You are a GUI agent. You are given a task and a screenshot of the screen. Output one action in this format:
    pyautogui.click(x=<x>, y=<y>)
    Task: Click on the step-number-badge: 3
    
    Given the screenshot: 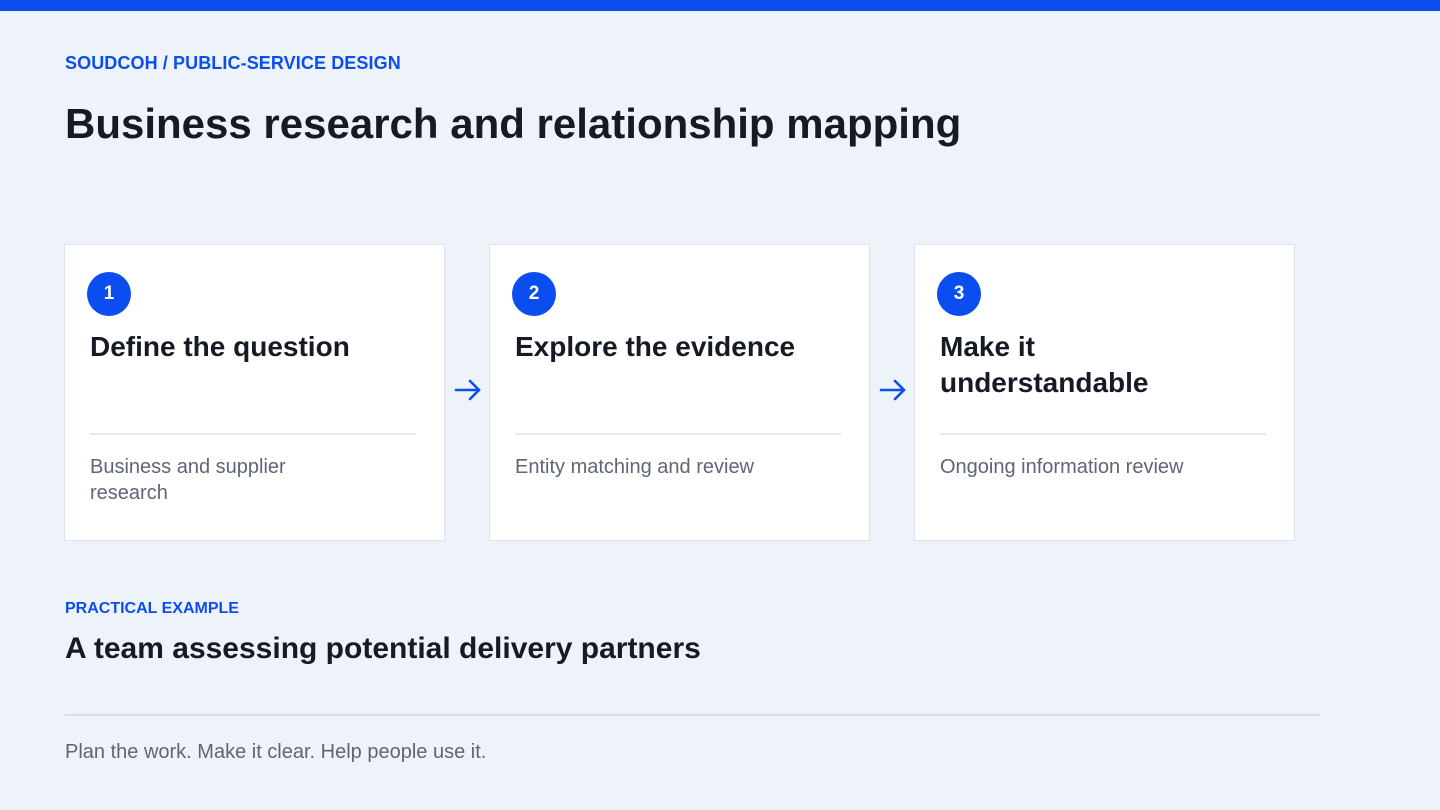 What is the action you would take?
    pyautogui.click(x=959, y=294)
    